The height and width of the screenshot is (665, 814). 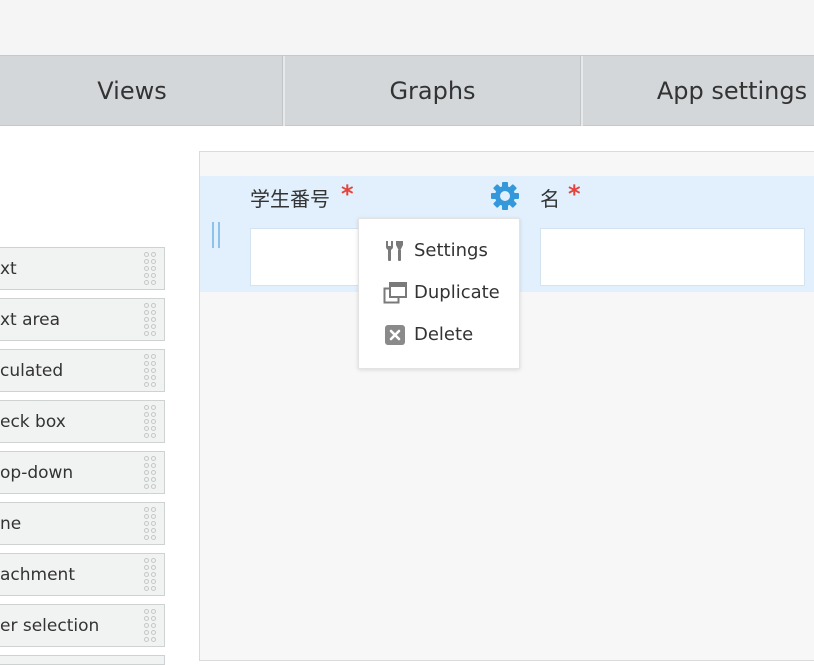 I want to click on top-bar, so click(x=407, y=27).